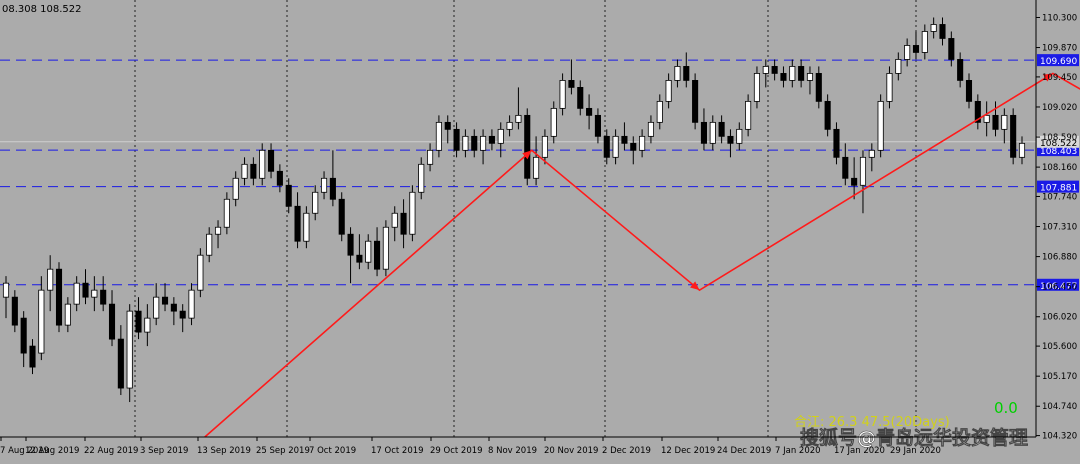 This screenshot has width=1080, height=464. What do you see at coordinates (1059, 78) in the screenshot?
I see `y-tick-label: 109.450` at bounding box center [1059, 78].